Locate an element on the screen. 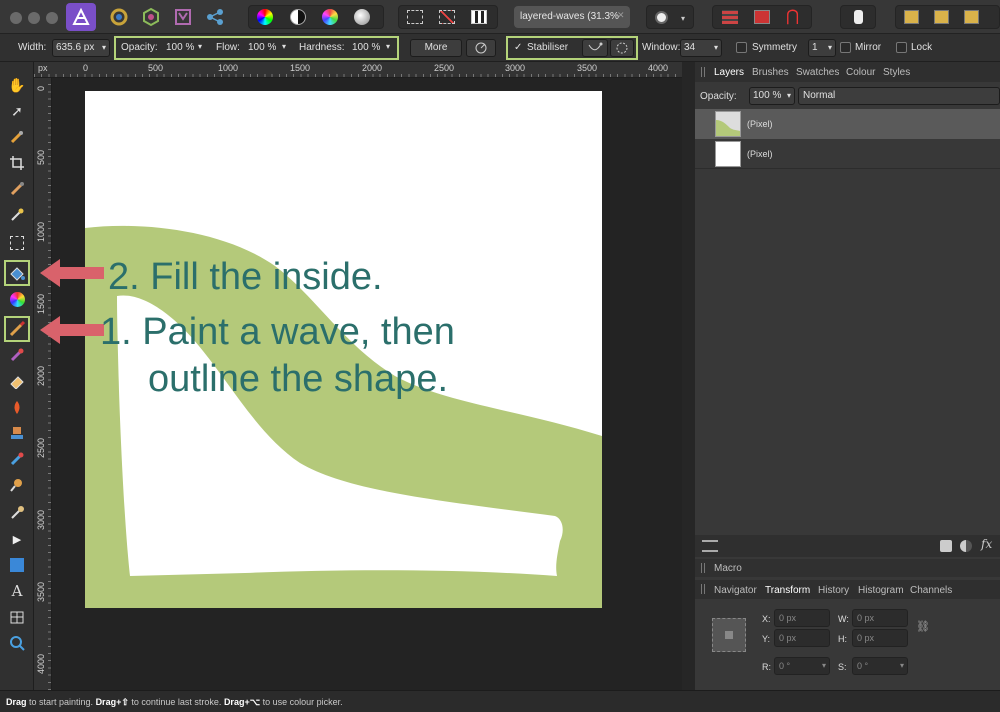 Image resolution: width=1000 pixels, height=712 pixels. zoom-icon is located at coordinates (17, 643).